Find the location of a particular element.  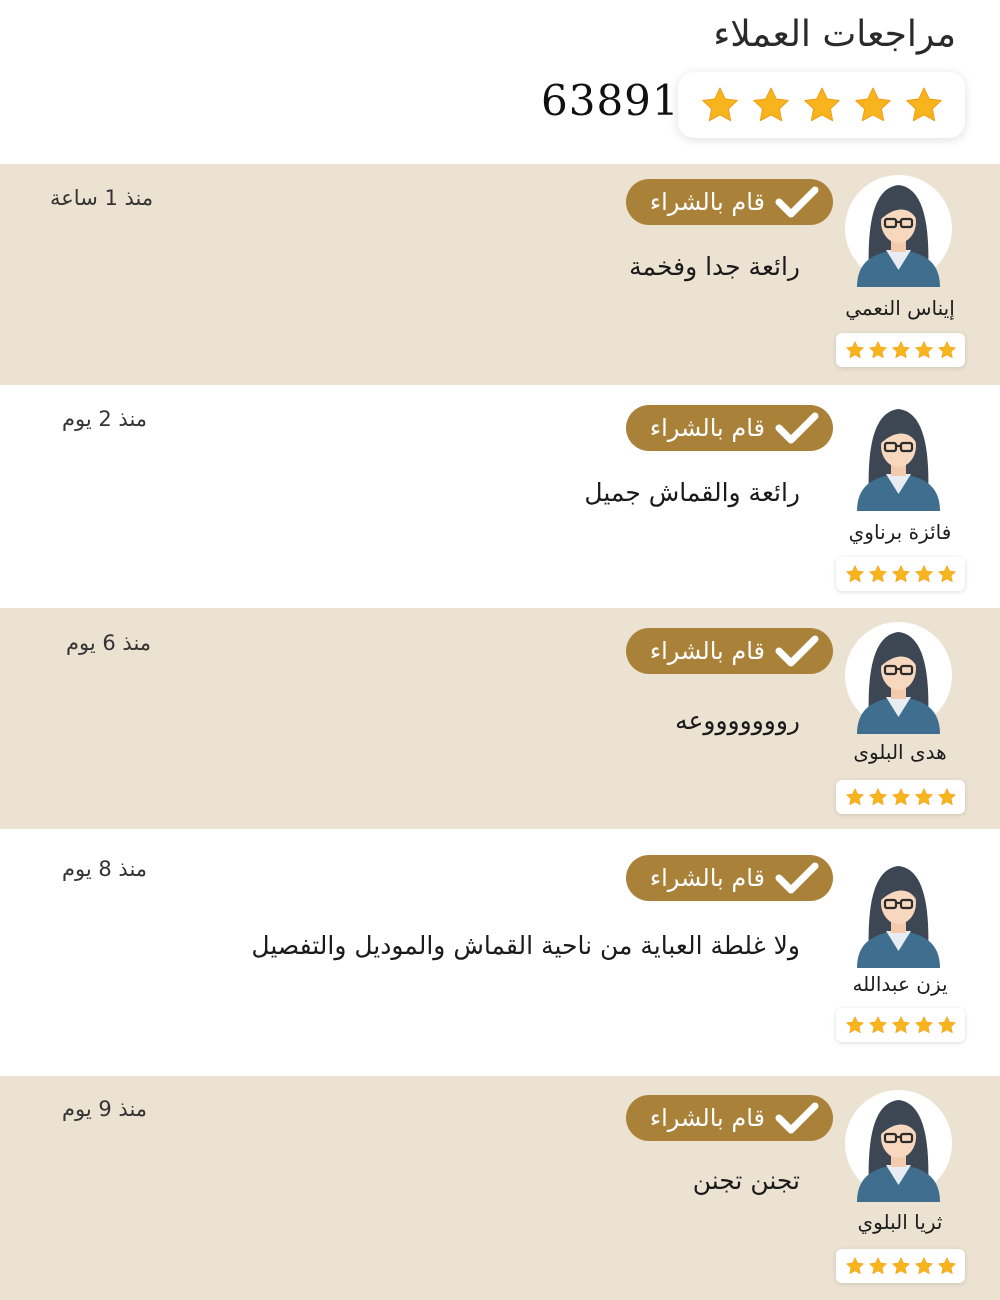

reviewer-name: إيناس النعمي is located at coordinates (900, 308).